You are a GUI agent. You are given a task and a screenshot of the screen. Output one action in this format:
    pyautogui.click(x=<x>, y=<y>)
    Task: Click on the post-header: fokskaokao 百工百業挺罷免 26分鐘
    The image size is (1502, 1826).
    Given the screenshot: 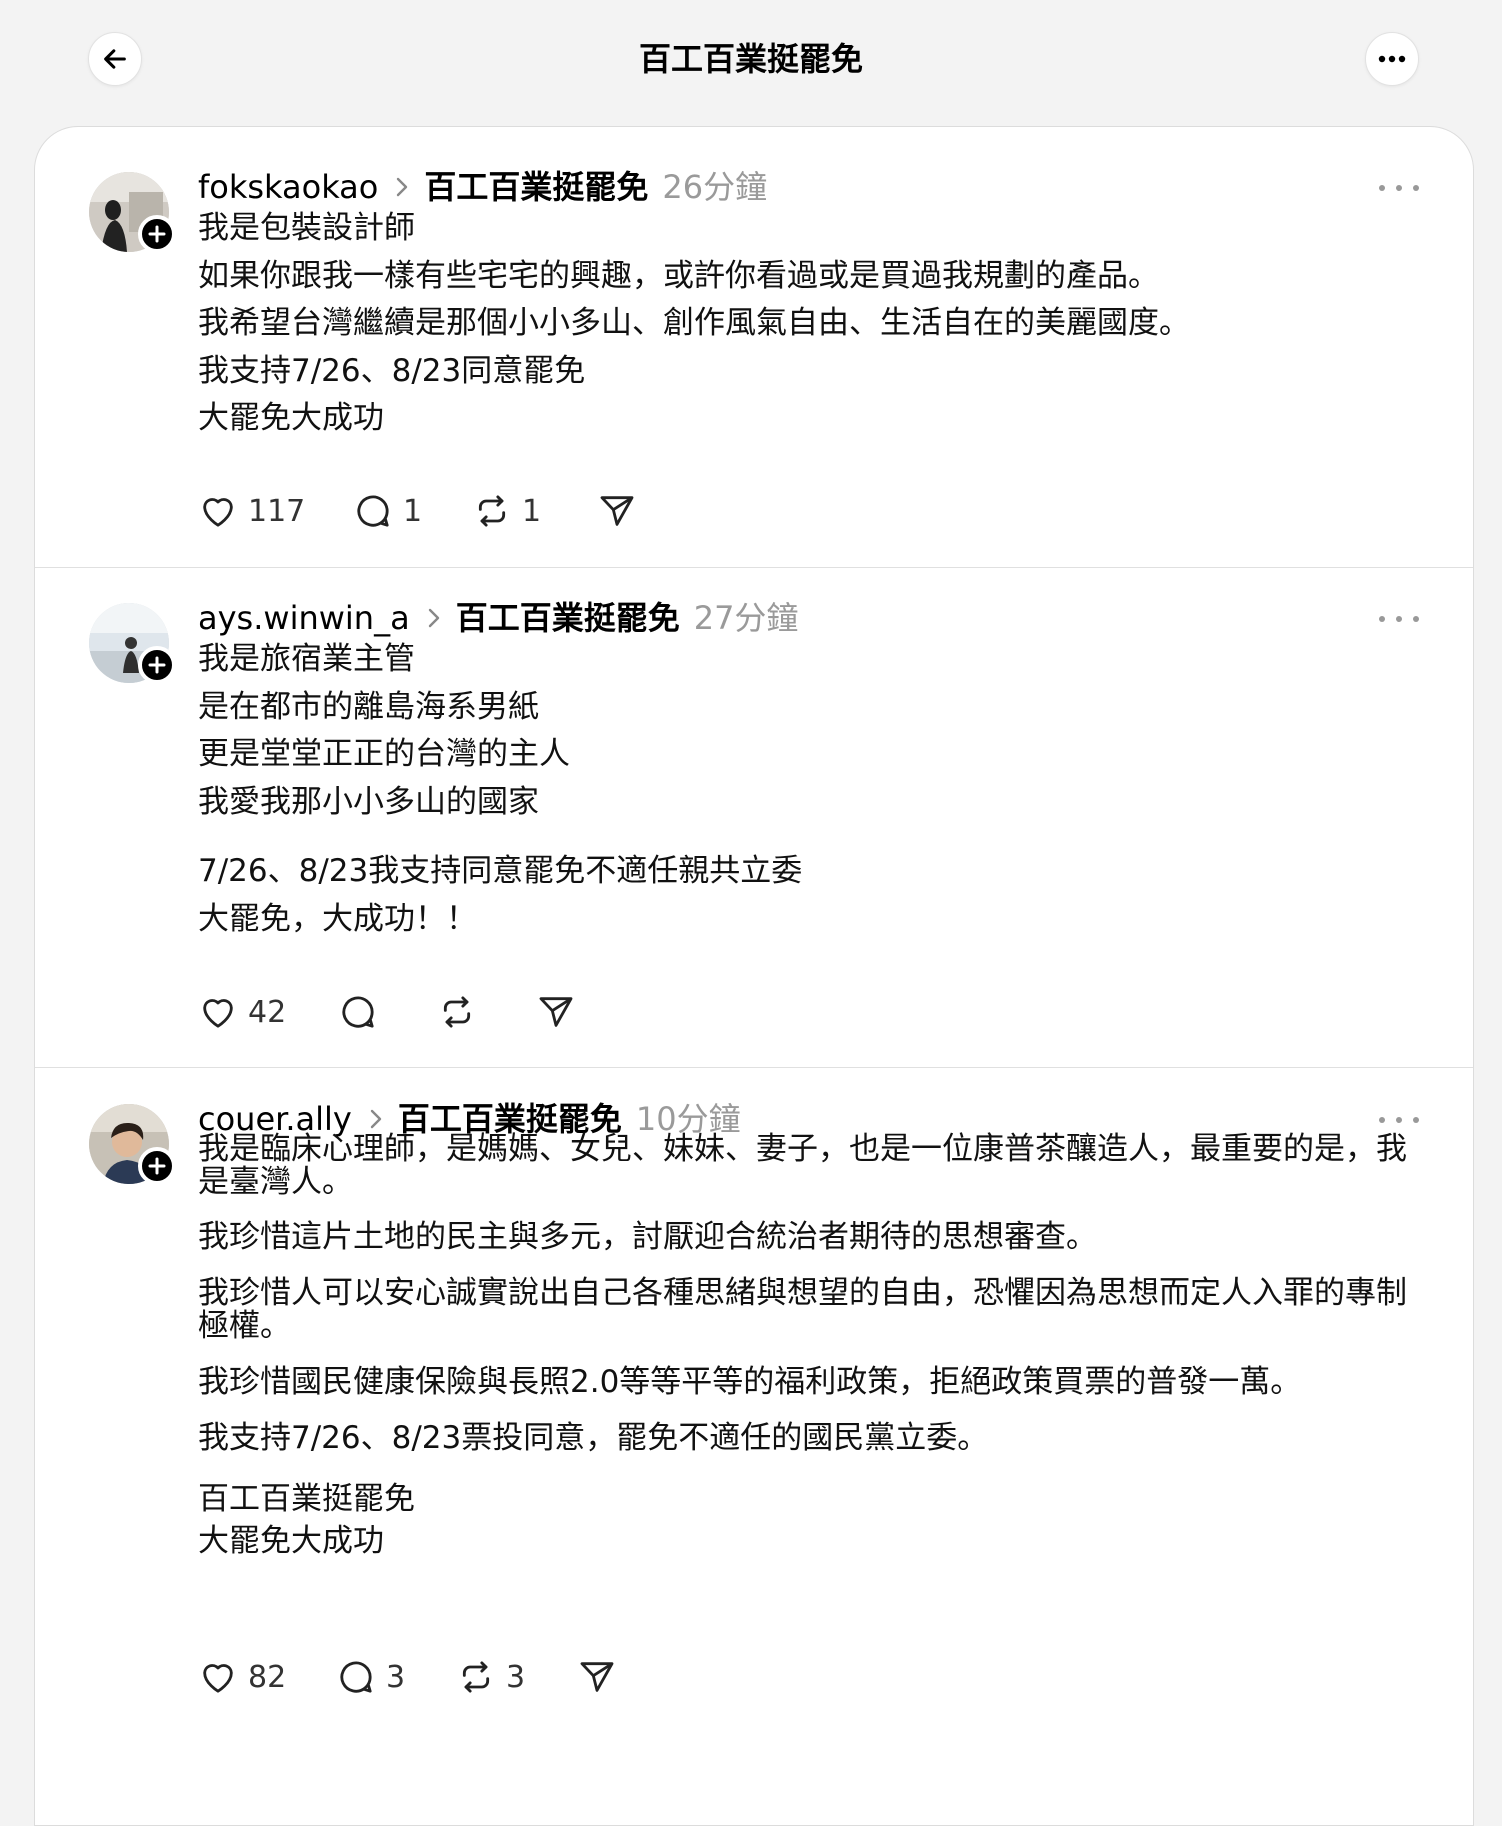 What is the action you would take?
    pyautogui.click(x=482, y=187)
    